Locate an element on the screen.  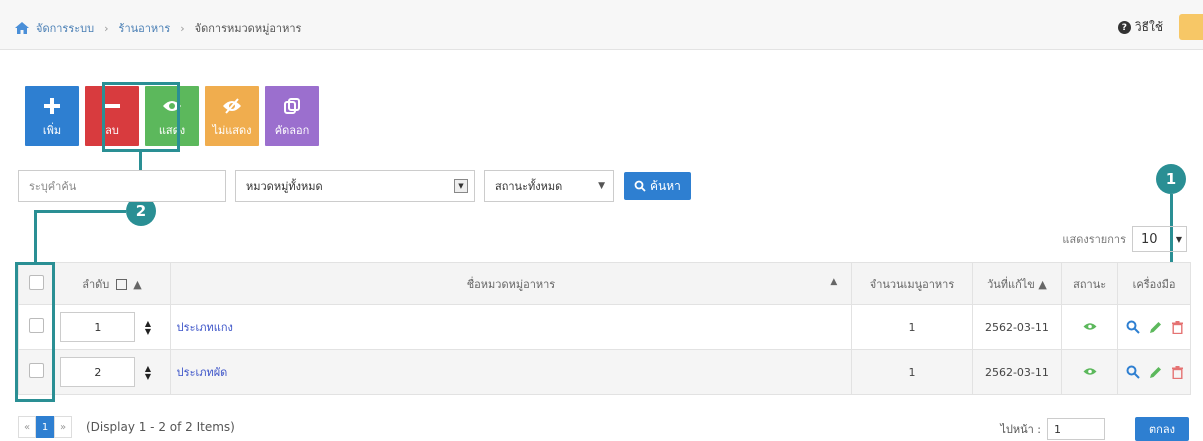
category-name-link: ประเภทแกง is located at coordinates (205, 327).